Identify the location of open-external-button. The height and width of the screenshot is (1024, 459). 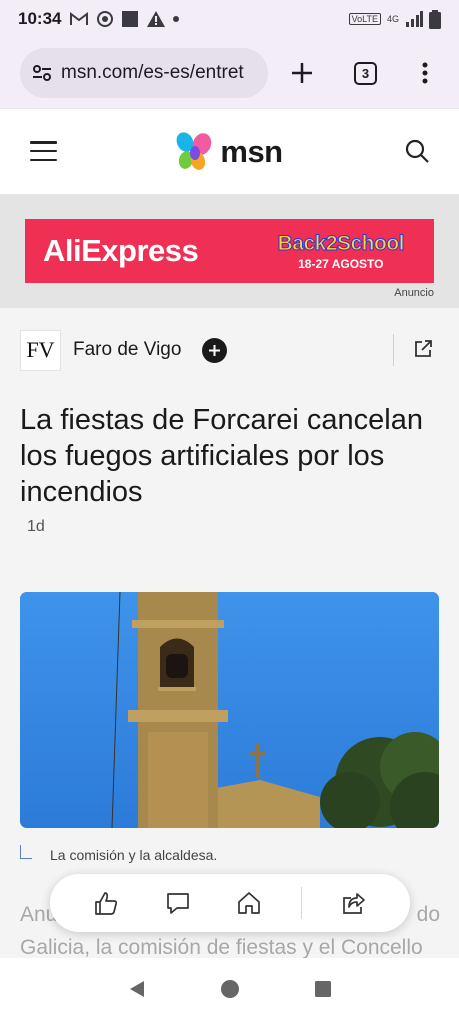
(423, 351).